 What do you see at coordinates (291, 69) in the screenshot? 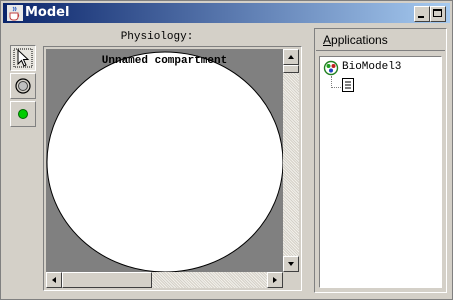
I see `vertical-scroll-thumb` at bounding box center [291, 69].